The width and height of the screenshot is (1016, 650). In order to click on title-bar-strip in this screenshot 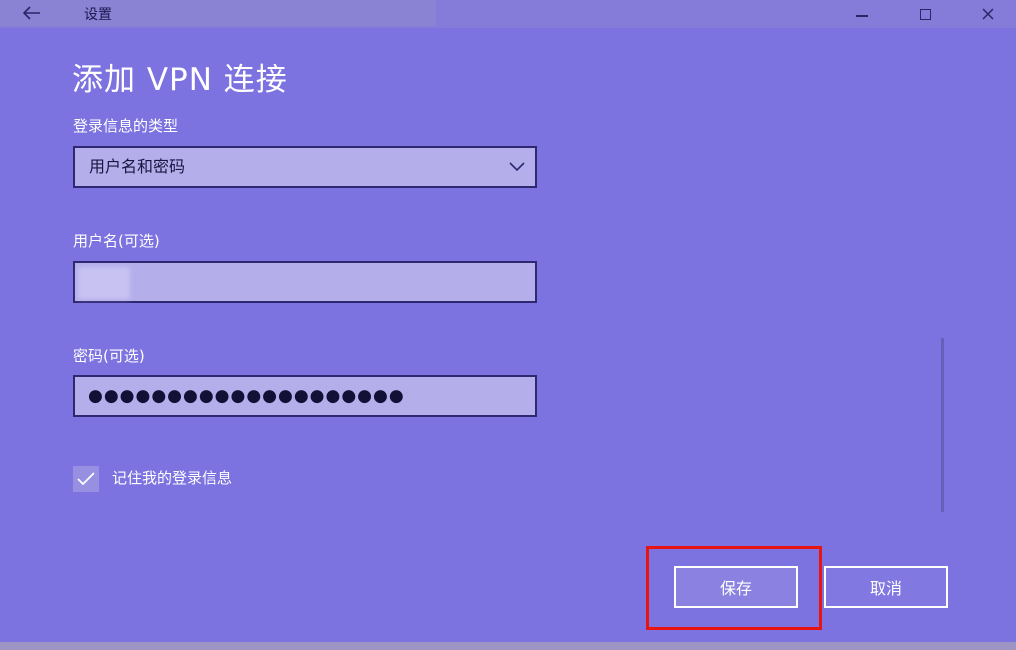, I will do `click(218, 13)`.